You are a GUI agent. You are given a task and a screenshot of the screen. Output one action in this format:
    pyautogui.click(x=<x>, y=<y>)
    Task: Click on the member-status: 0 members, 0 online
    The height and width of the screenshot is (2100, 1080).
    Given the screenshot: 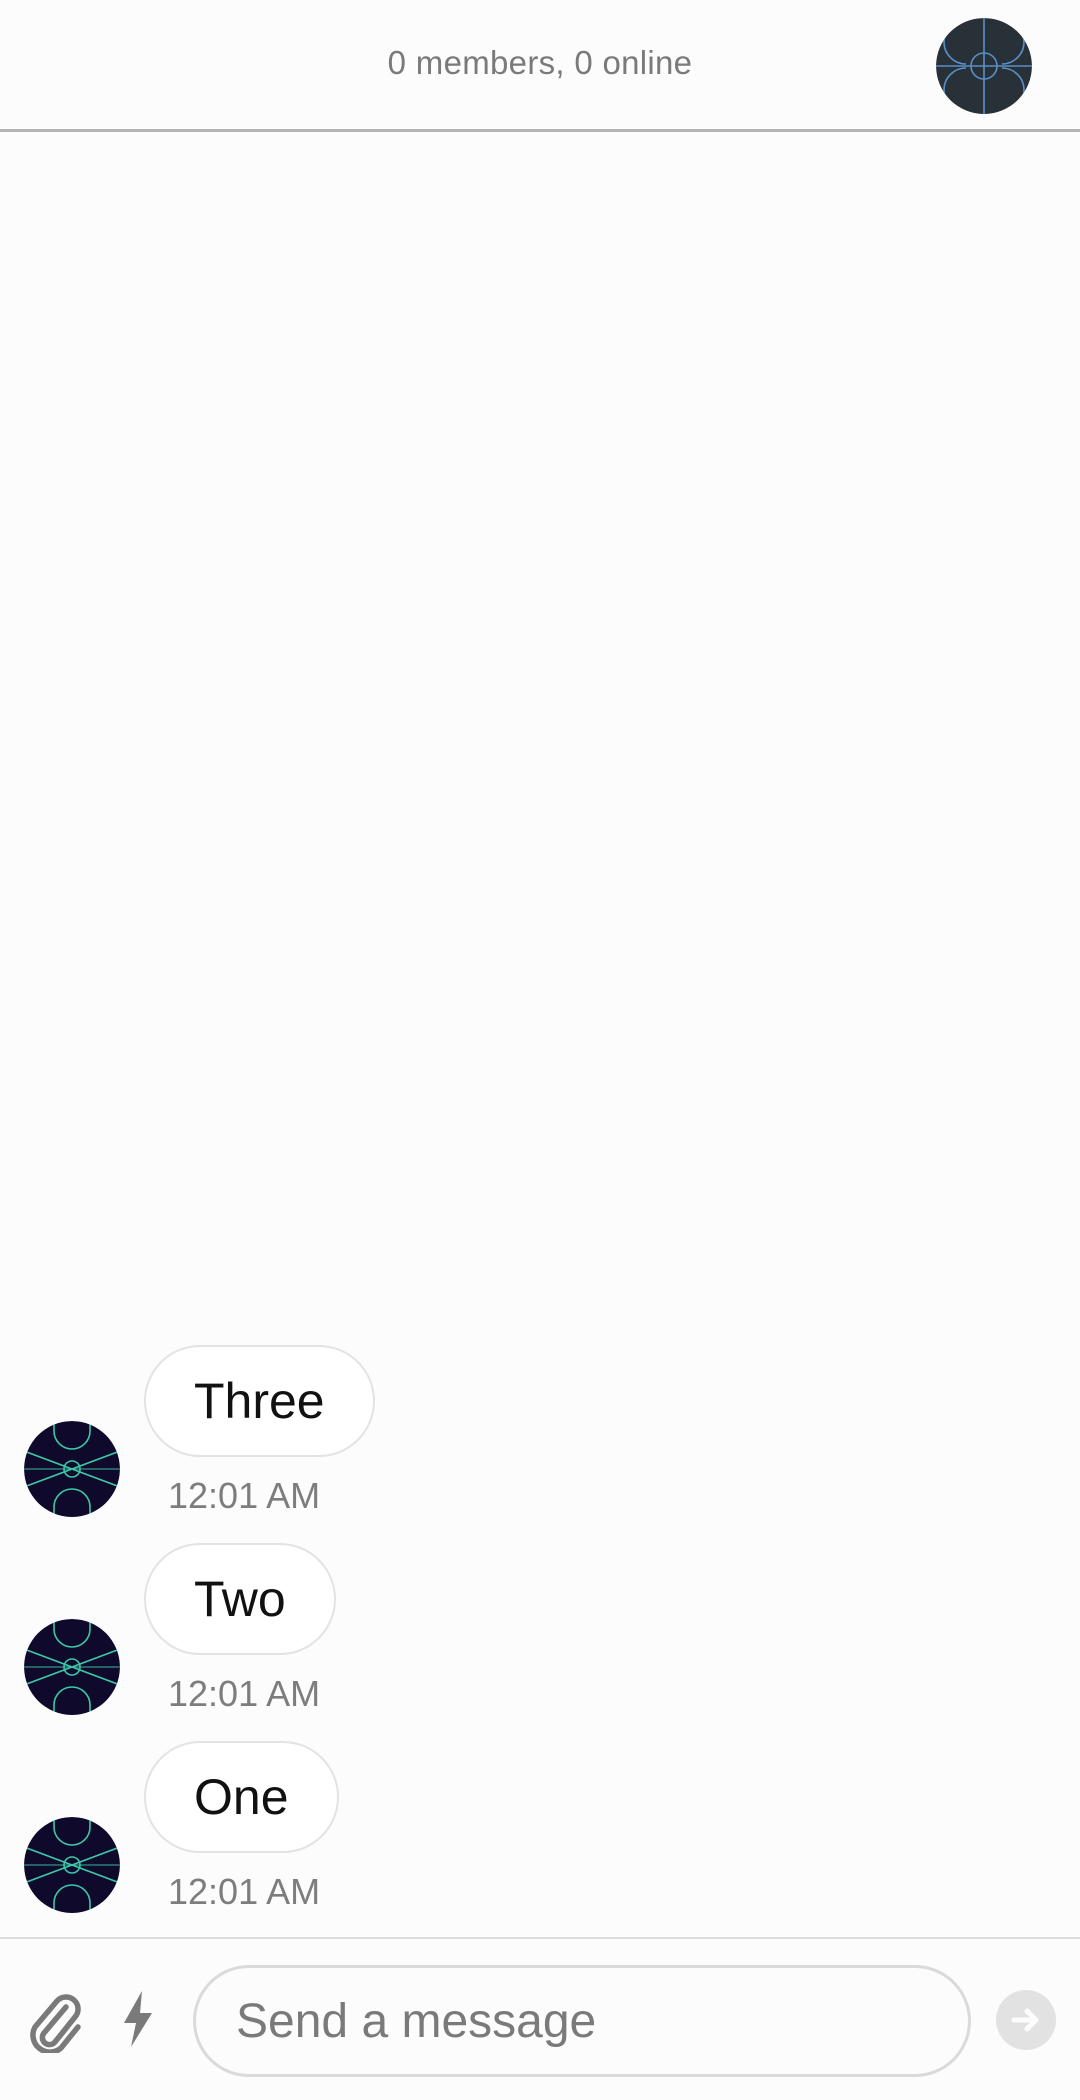 What is the action you would take?
    pyautogui.click(x=540, y=62)
    